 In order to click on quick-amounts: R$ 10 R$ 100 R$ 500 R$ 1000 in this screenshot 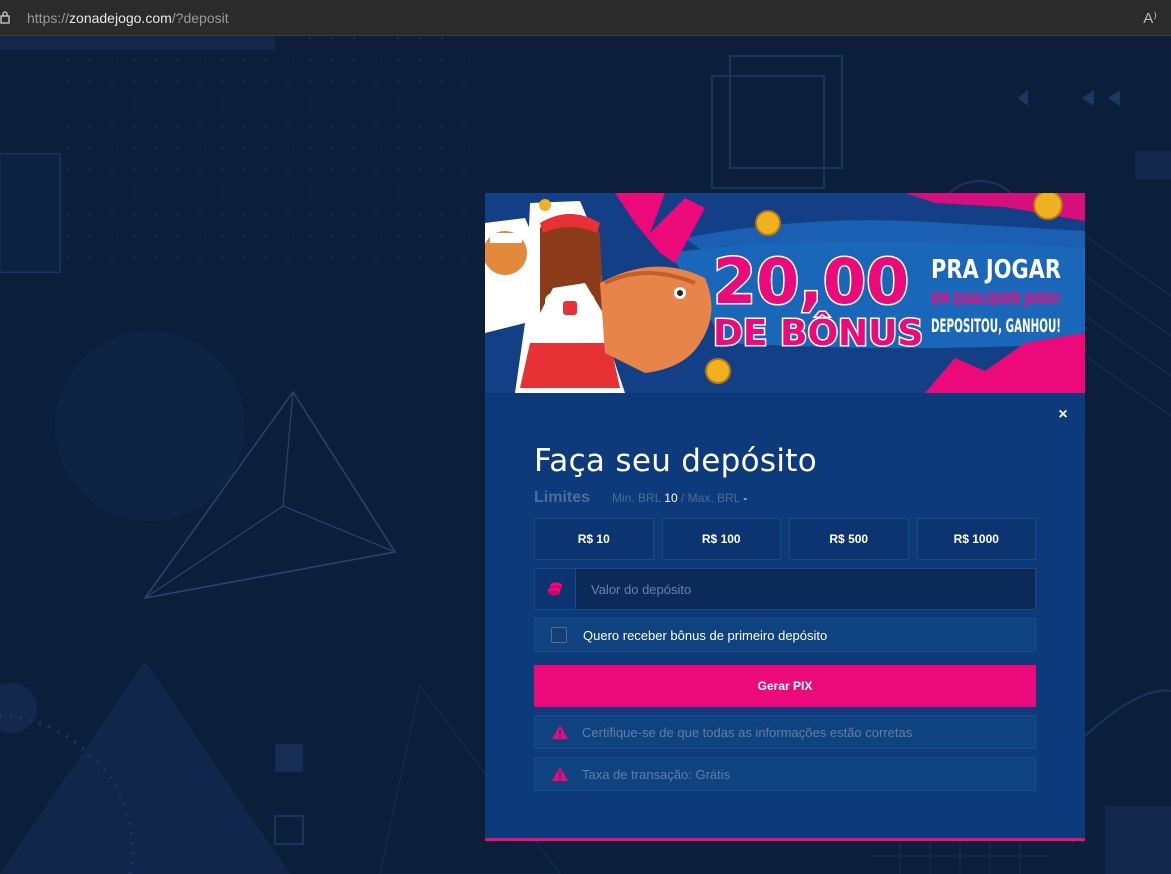, I will do `click(785, 539)`.